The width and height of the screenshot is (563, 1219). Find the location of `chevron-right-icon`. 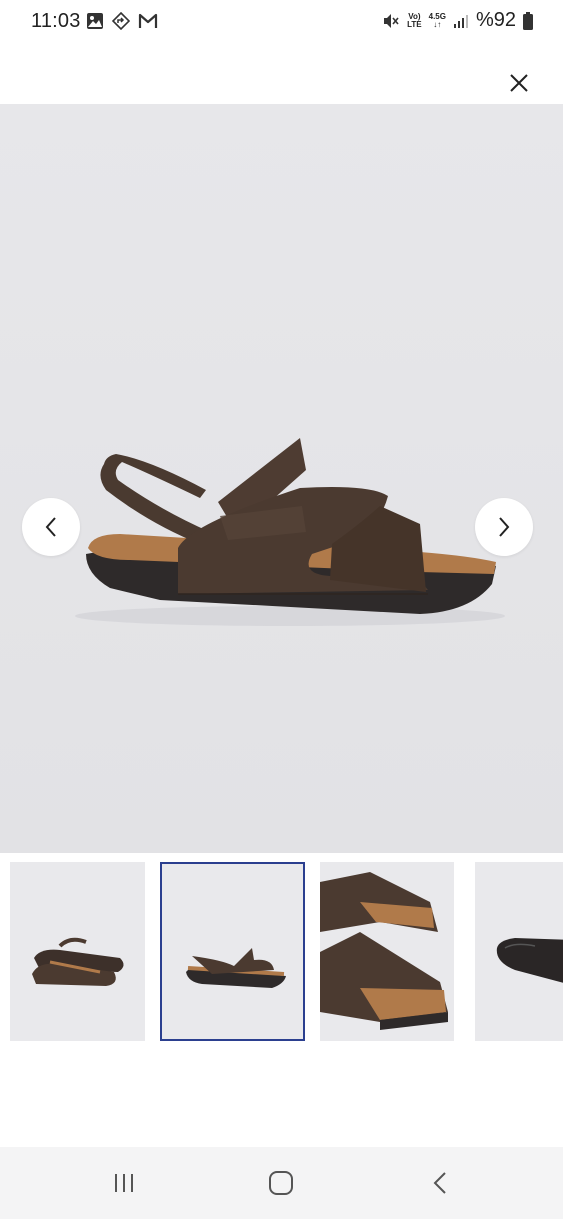

chevron-right-icon is located at coordinates (504, 527).